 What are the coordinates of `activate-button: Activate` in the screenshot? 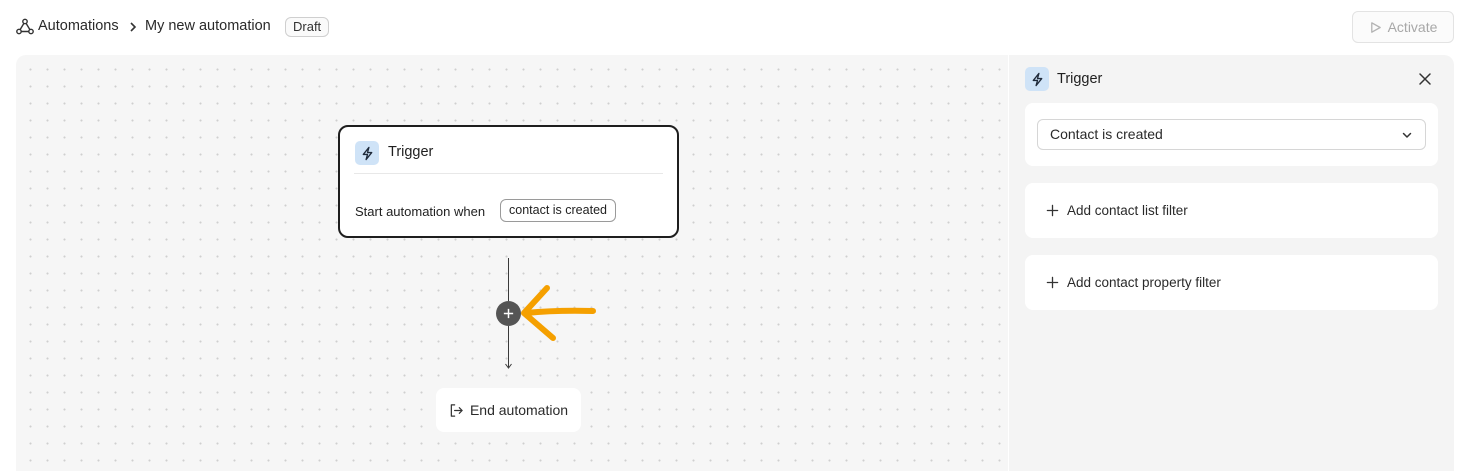 It's located at (1403, 27).